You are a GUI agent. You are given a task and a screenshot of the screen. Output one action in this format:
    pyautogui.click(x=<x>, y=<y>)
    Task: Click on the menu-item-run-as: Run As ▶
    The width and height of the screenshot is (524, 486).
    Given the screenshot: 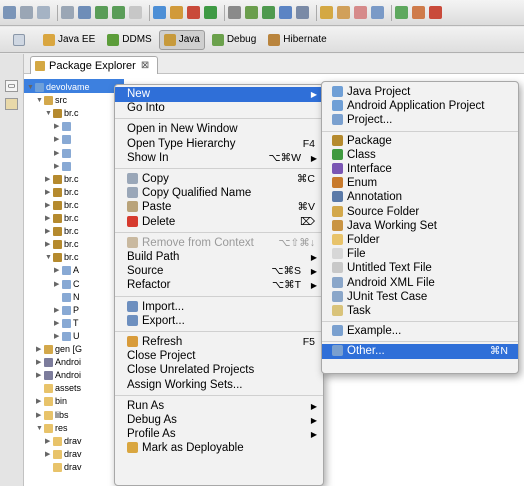 What is the action you would take?
    pyautogui.click(x=219, y=406)
    